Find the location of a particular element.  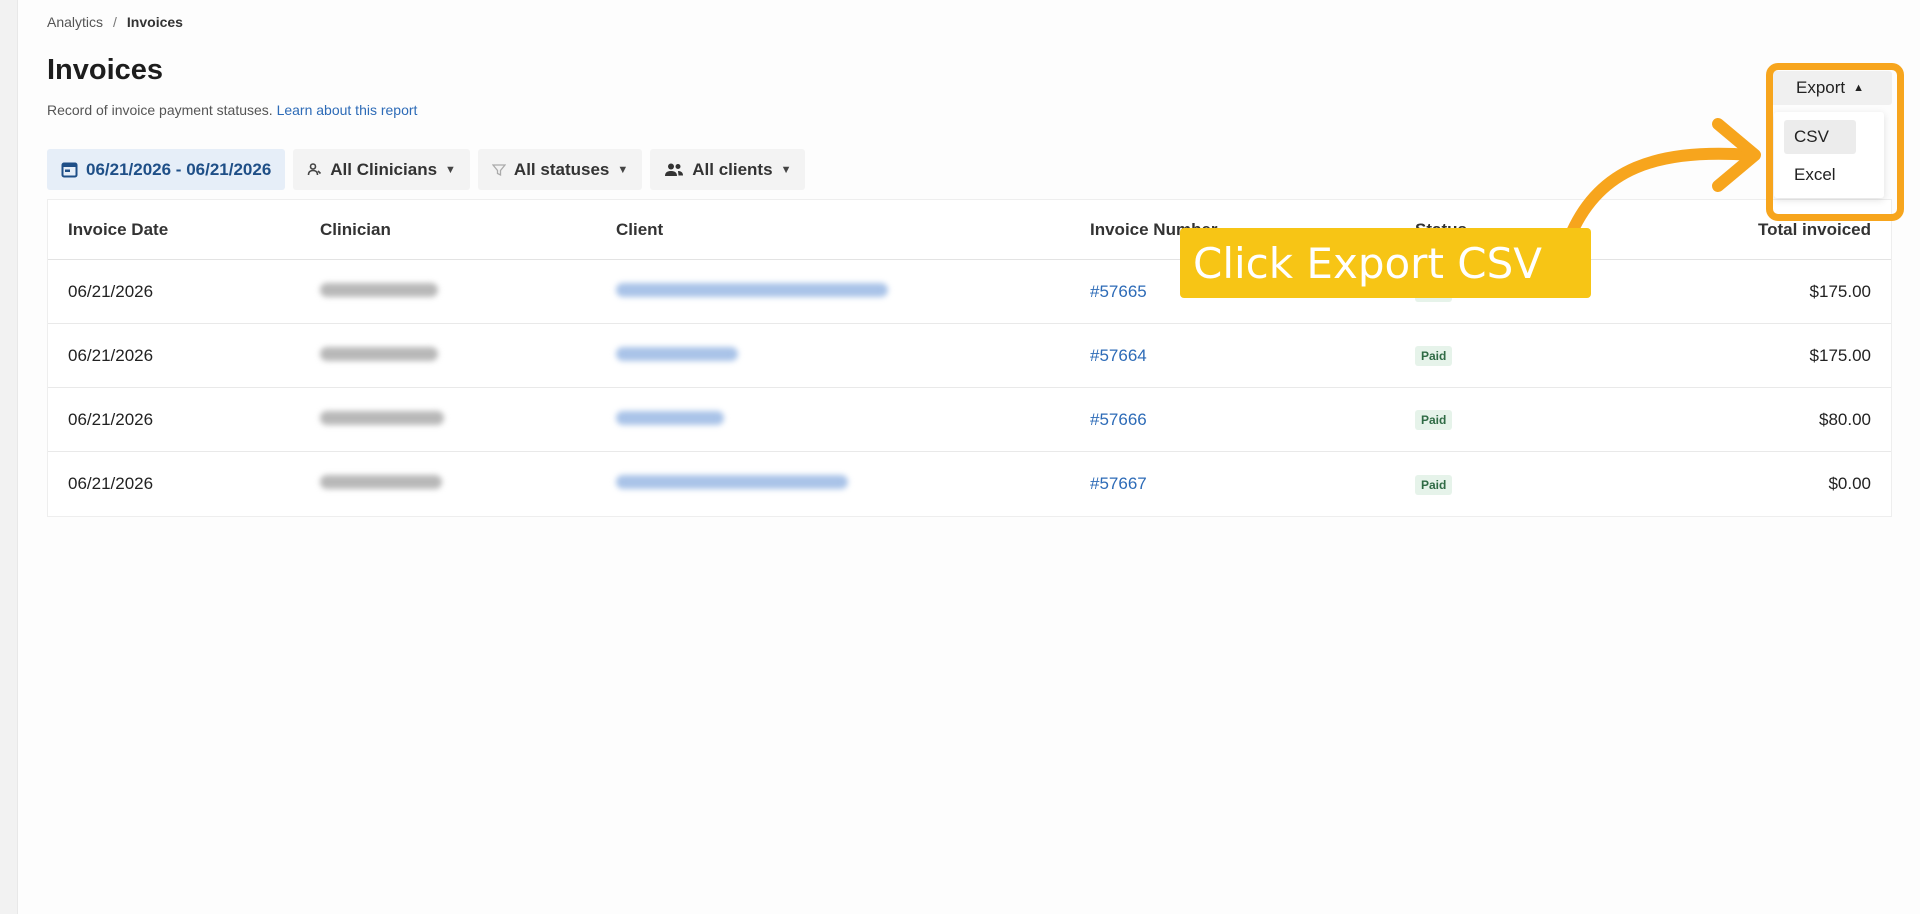

clients-label: All clients is located at coordinates (732, 169).